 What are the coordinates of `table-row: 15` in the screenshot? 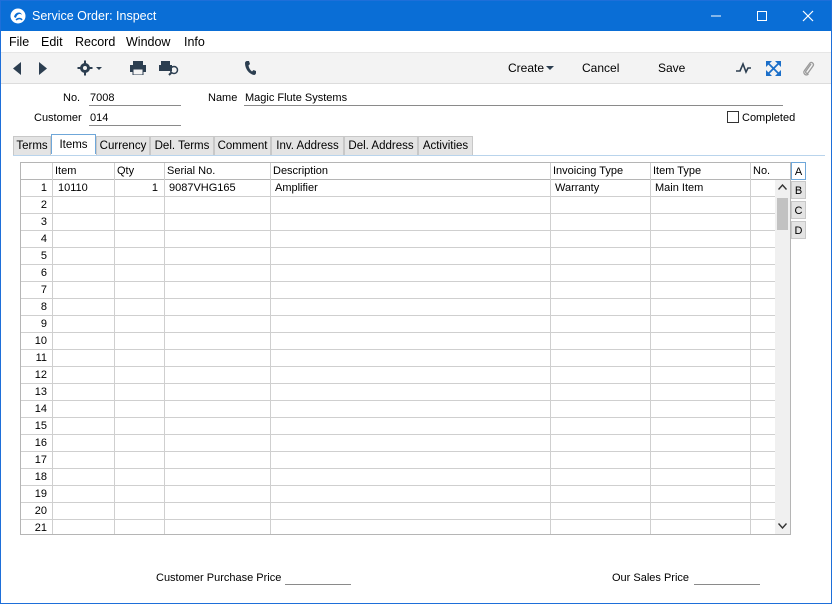 It's located at (398, 426).